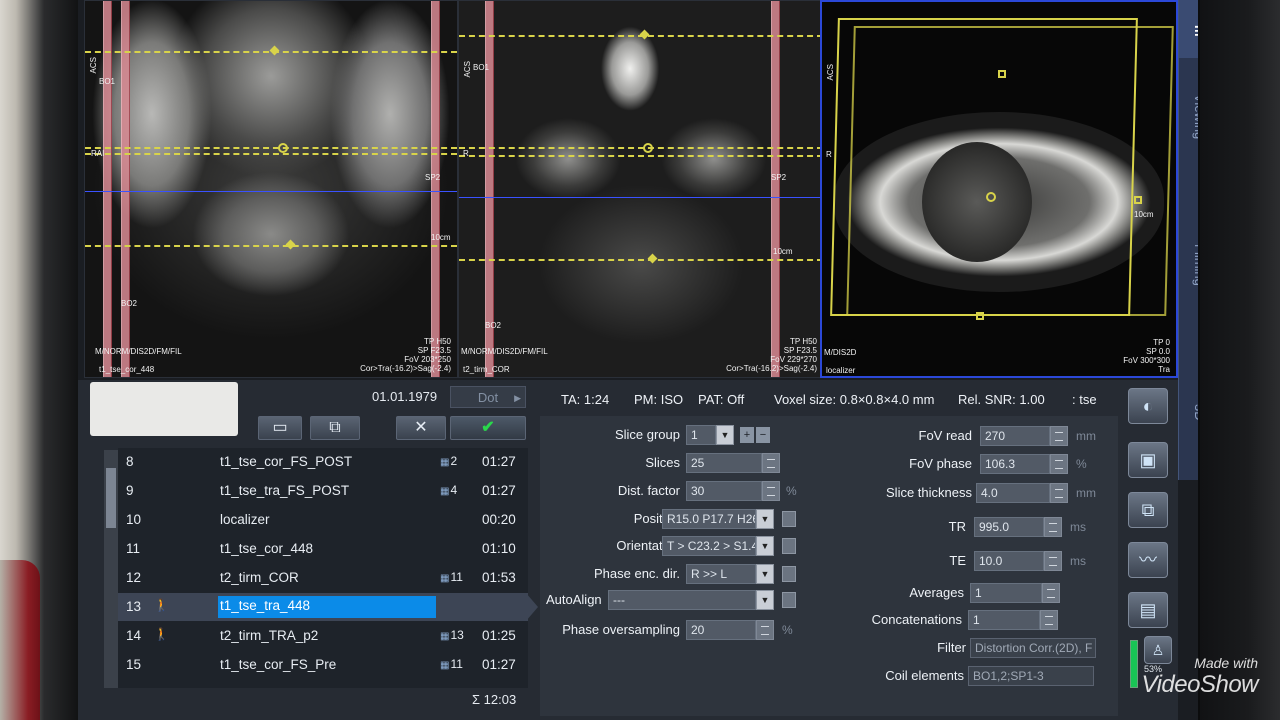  I want to click on cancel-button: ✕, so click(421, 428).